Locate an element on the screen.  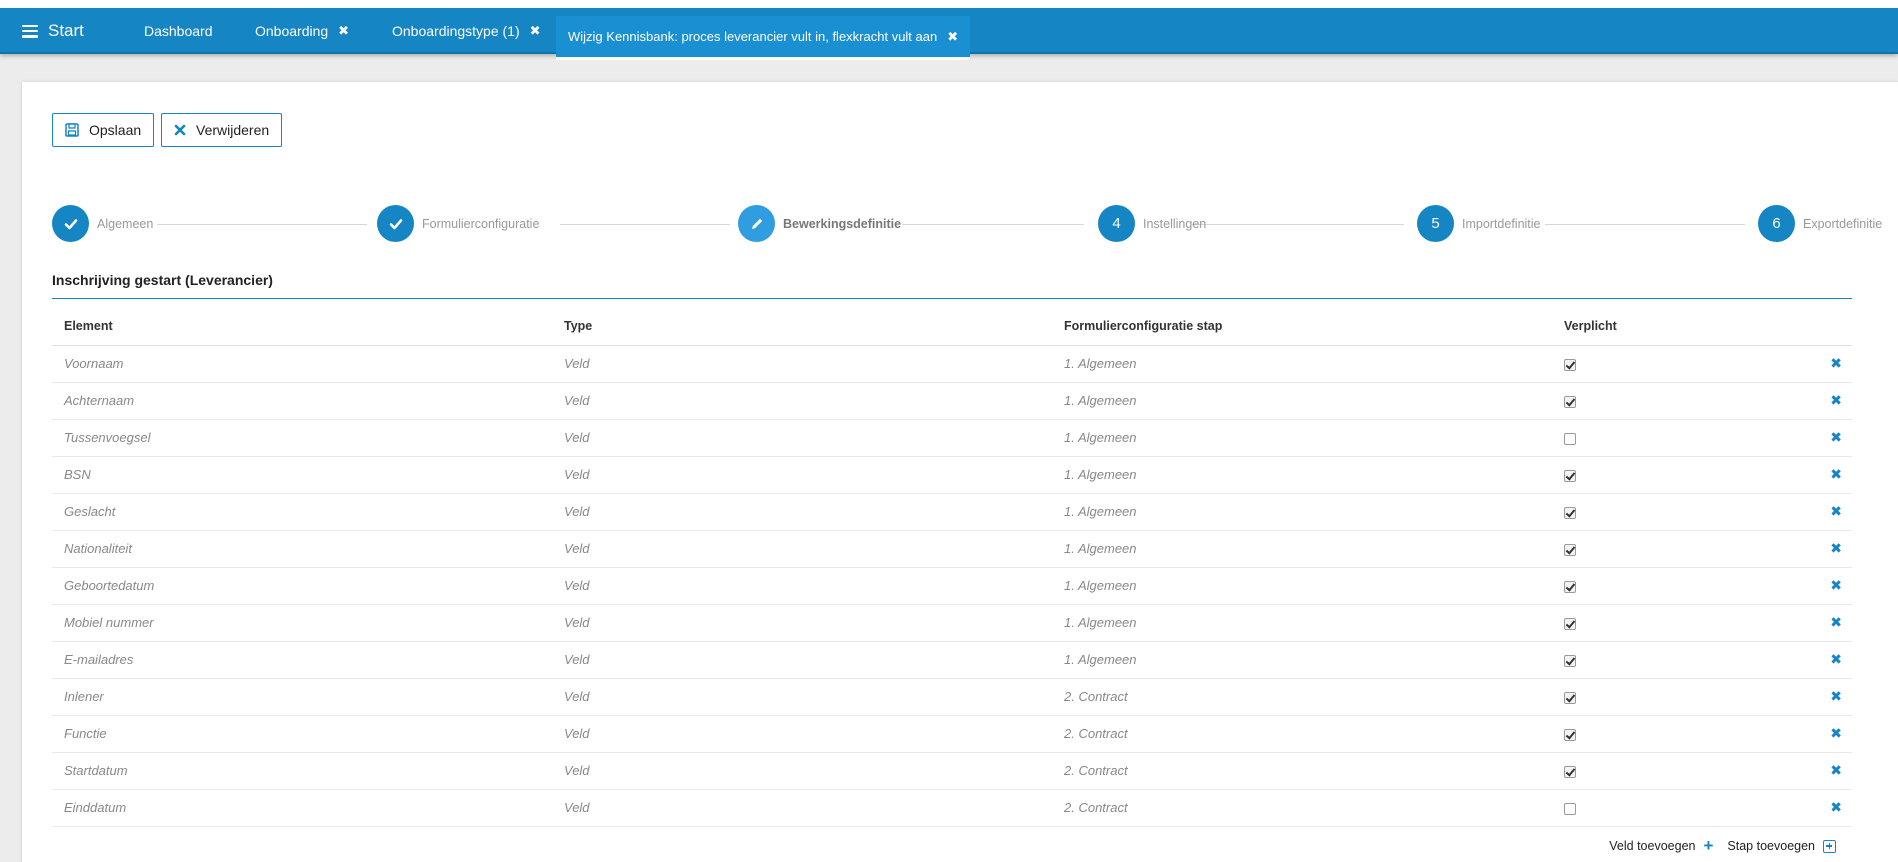
table-row: Startdatum Veld 2. Contract ✖ is located at coordinates (952, 771).